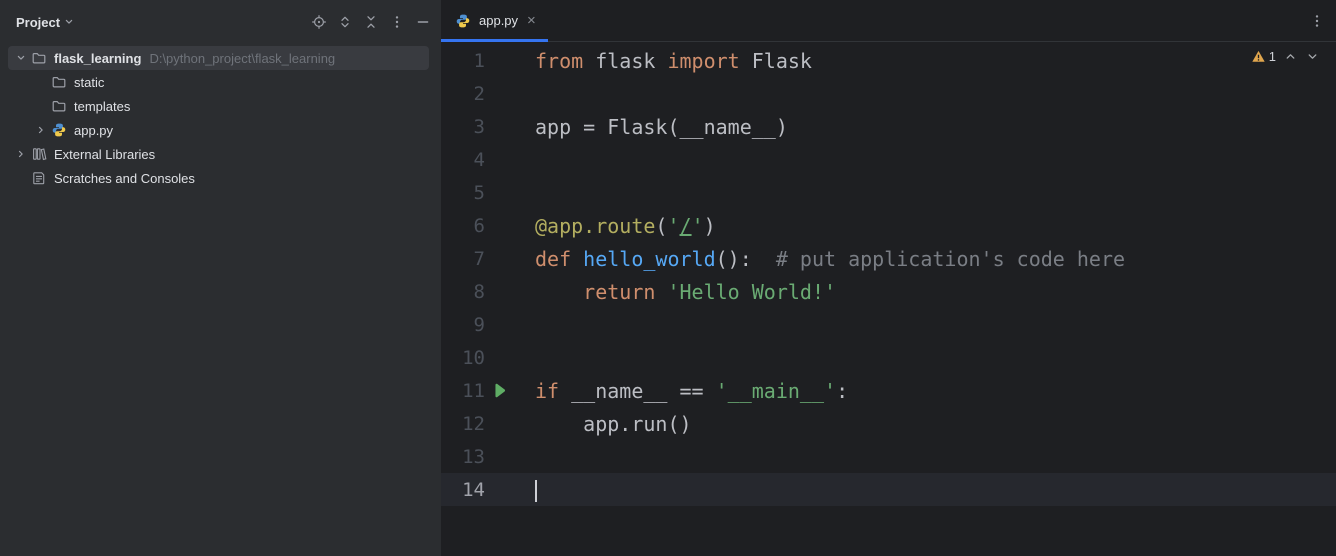 The height and width of the screenshot is (556, 1336). I want to click on line-number: 10, so click(463, 358).